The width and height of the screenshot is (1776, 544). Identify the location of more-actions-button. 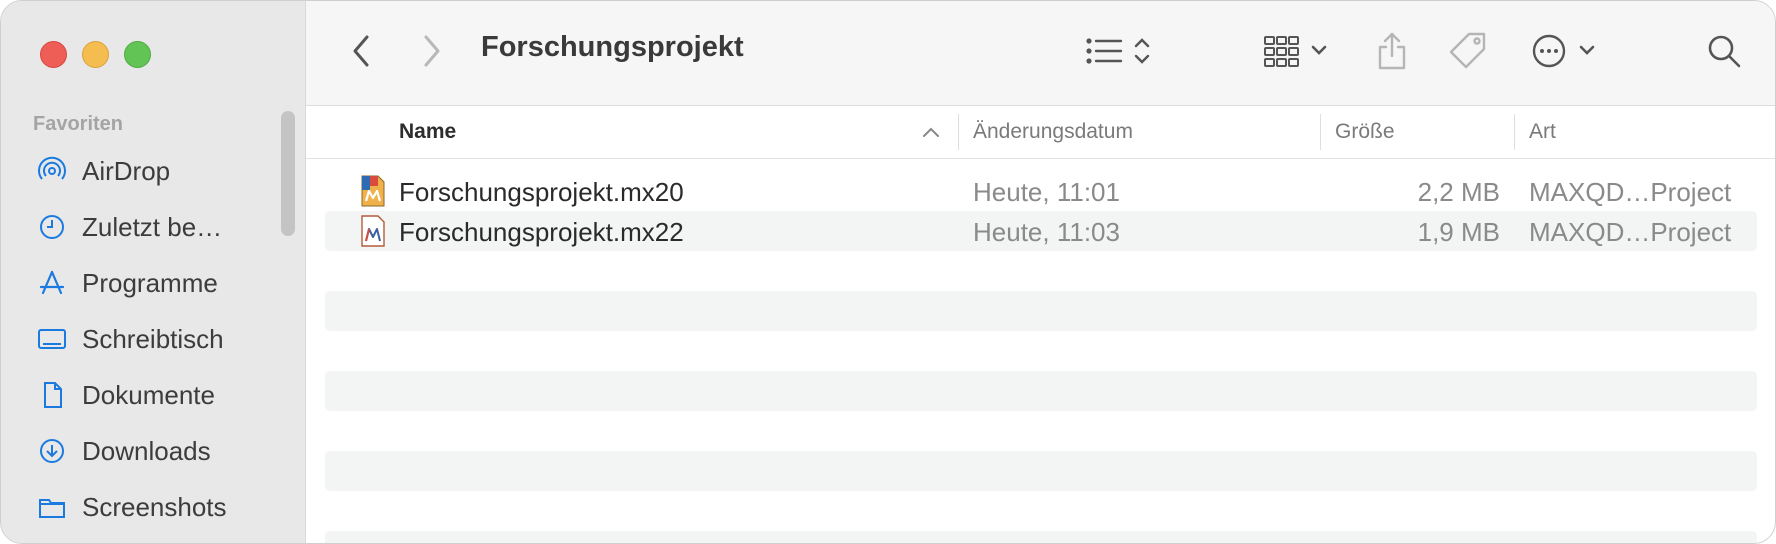
(1567, 51).